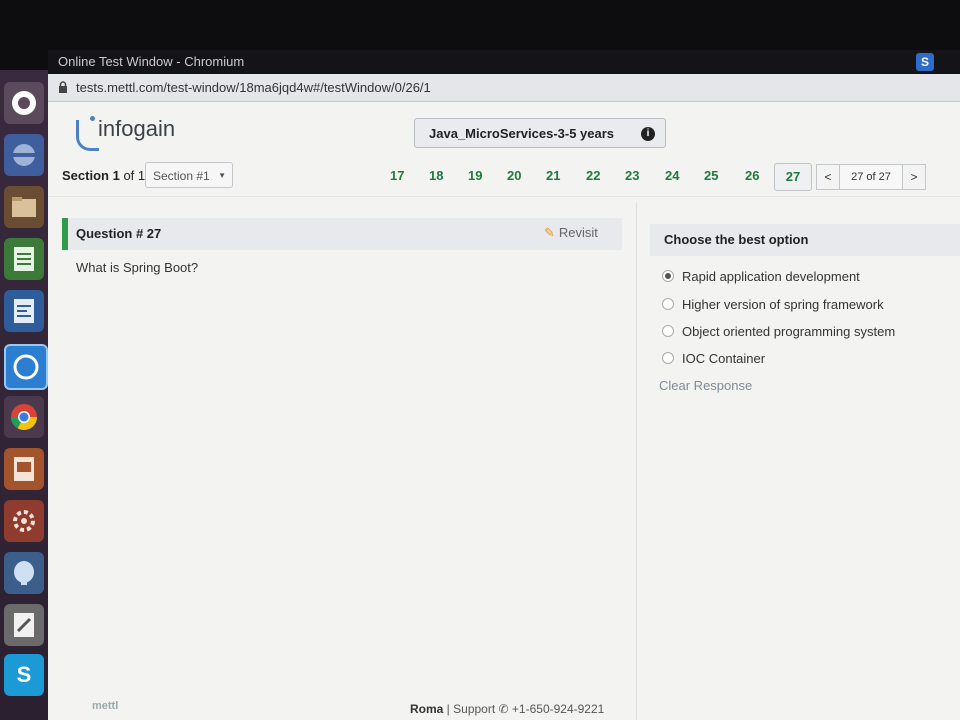 The height and width of the screenshot is (720, 960). Describe the element at coordinates (24, 259) in the screenshot. I see `spreadsheet-icon` at that location.